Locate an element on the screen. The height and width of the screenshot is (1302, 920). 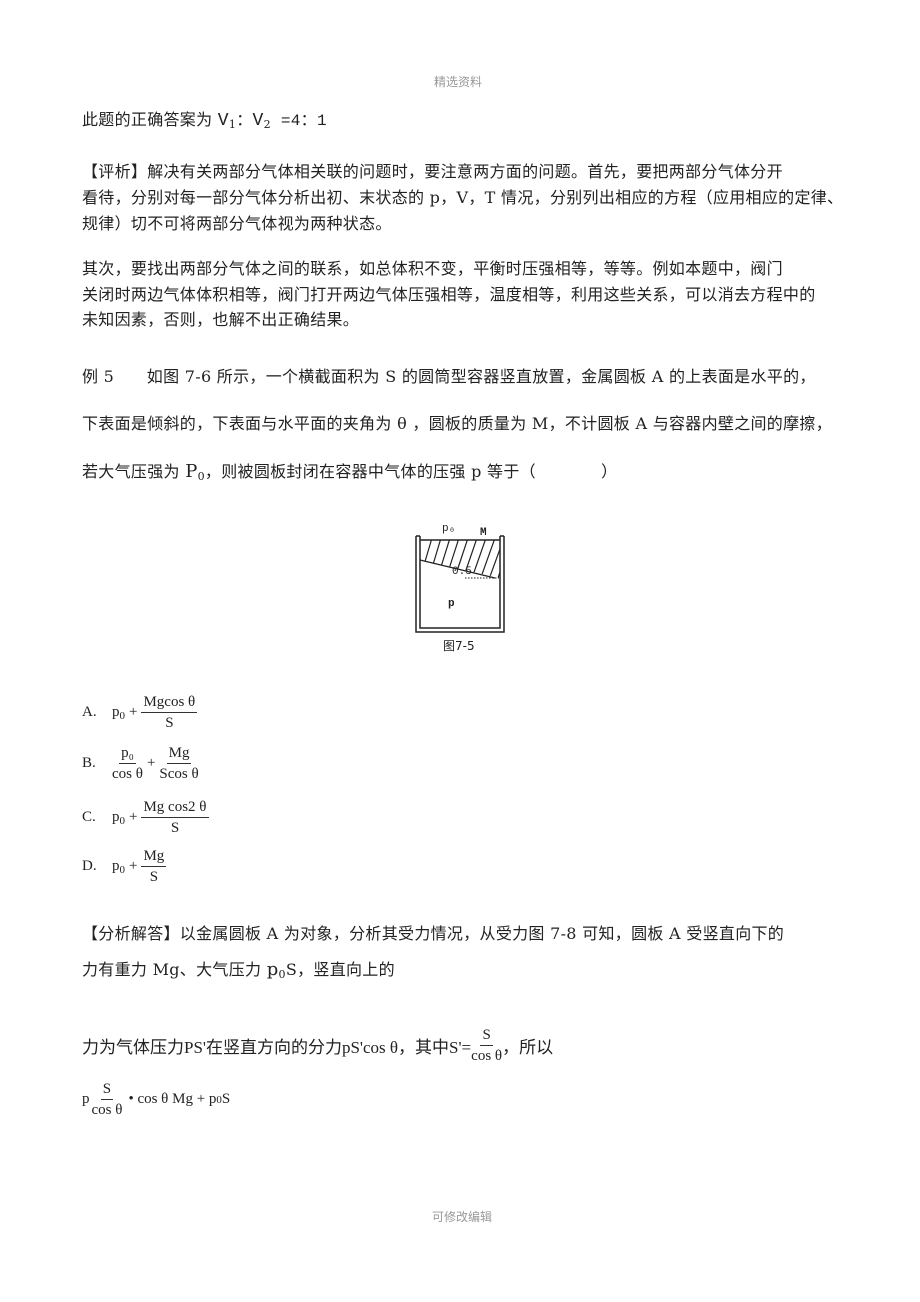
derivation-p: p is located at coordinates (86, 1099).